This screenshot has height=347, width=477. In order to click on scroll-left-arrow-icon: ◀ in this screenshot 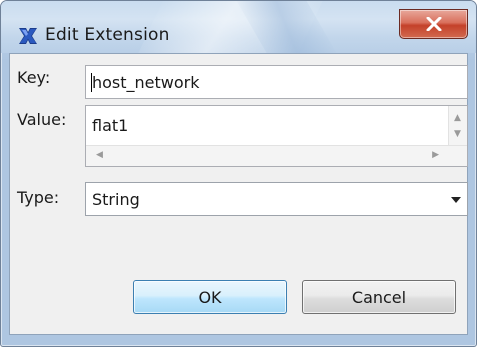, I will do `click(99, 155)`.